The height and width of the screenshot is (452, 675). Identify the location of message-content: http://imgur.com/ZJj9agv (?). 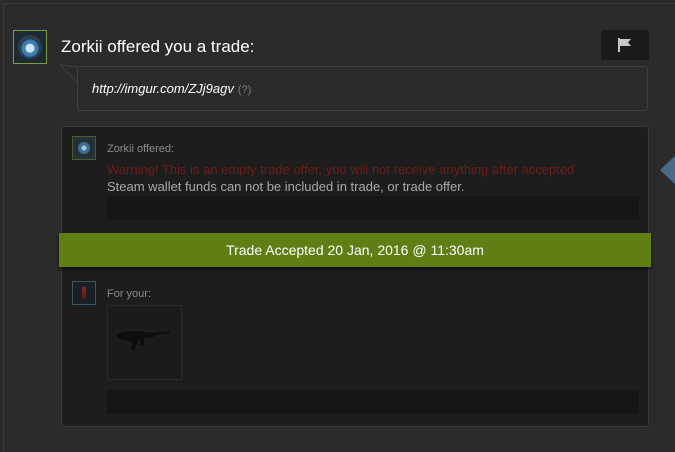
(171, 88).